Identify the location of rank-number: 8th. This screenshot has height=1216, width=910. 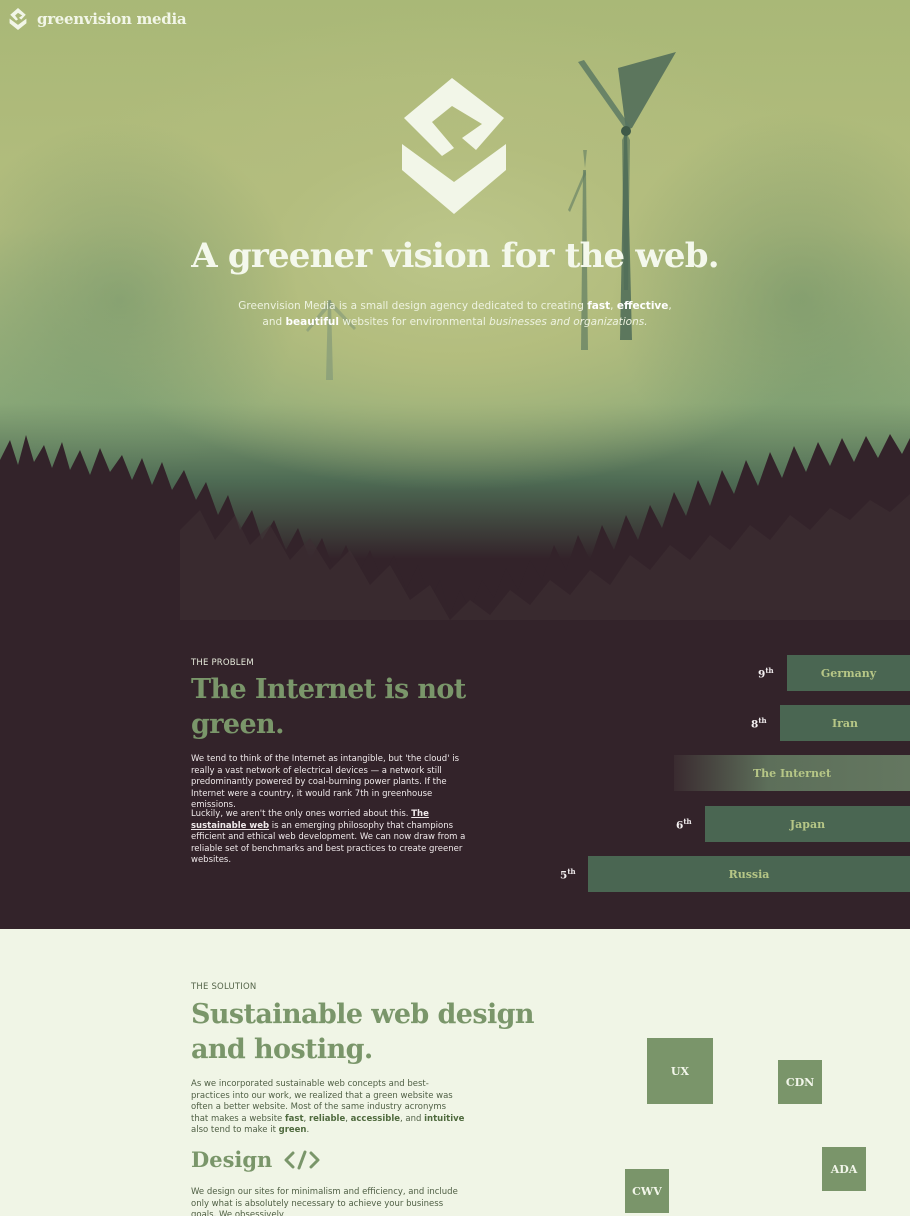
(759, 723).